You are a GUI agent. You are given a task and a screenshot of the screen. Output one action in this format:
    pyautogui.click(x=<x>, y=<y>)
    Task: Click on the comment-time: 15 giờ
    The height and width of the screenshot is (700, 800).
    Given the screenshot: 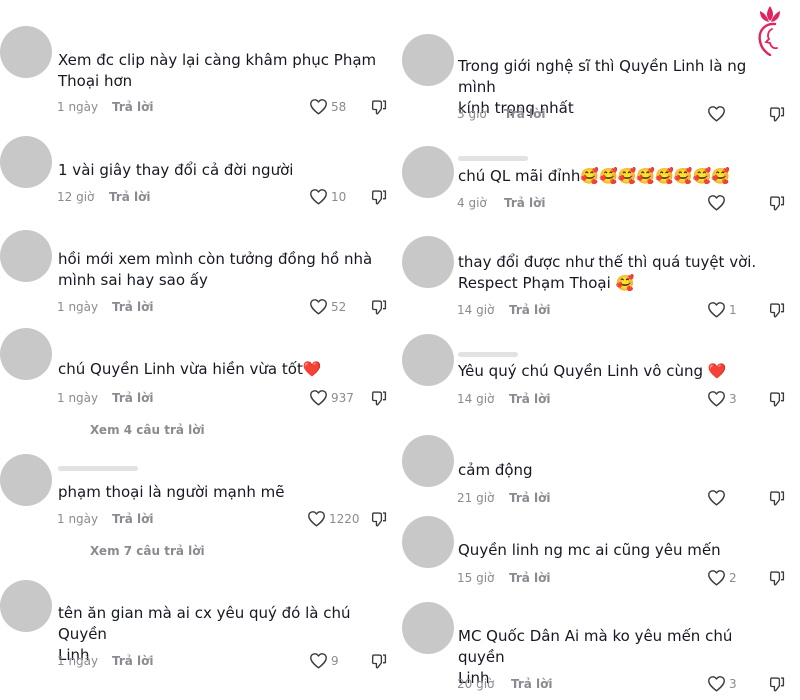 What is the action you would take?
    pyautogui.click(x=476, y=578)
    